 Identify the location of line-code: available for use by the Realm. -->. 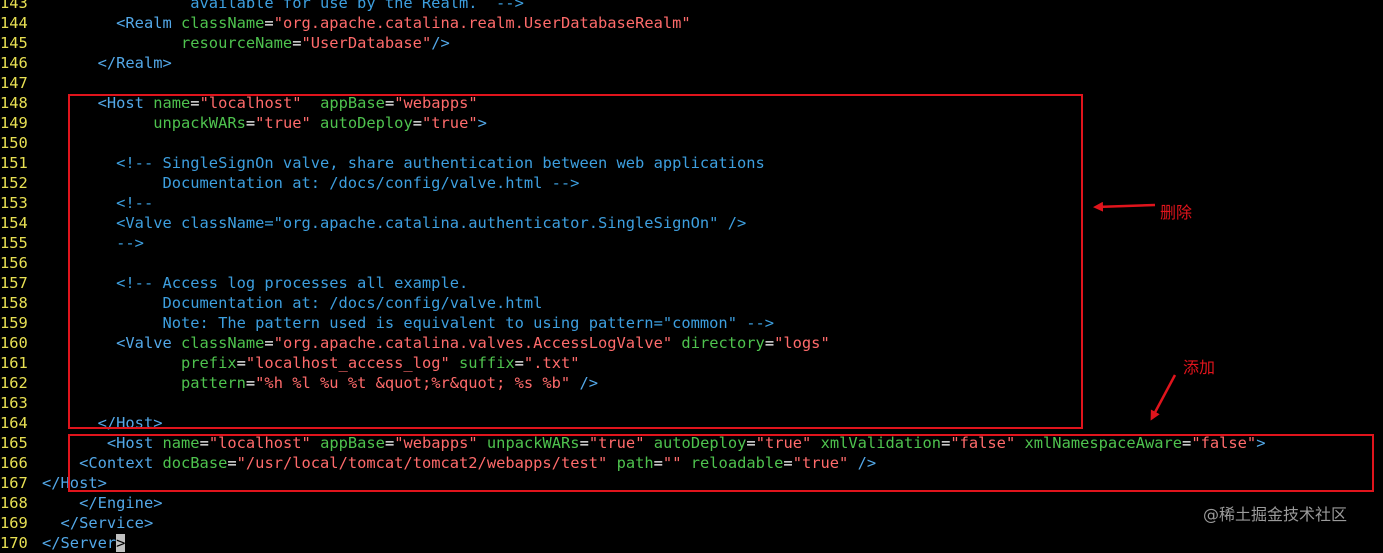
(283, 6).